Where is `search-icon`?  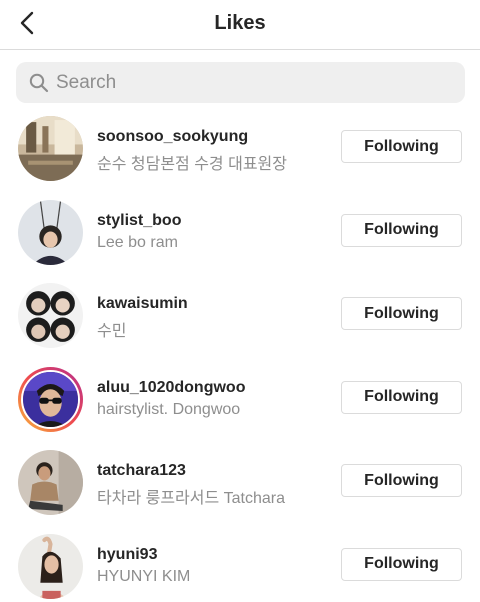 search-icon is located at coordinates (39, 83).